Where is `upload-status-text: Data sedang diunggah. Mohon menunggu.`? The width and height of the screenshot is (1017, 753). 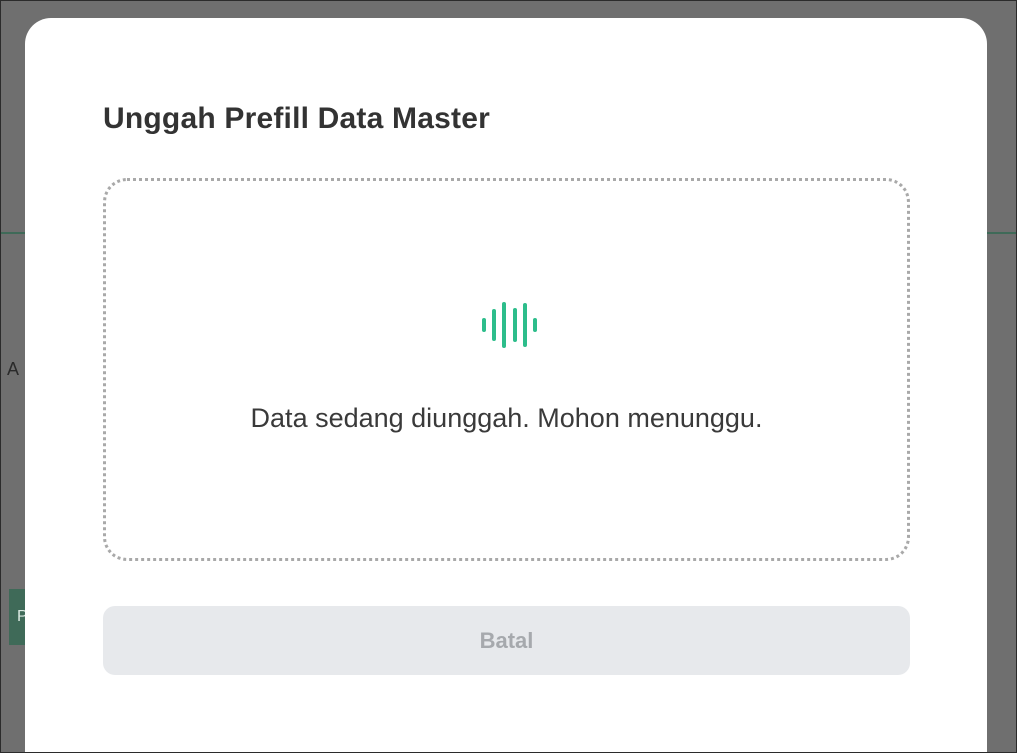
upload-status-text: Data sedang diunggah. Mohon menunggu. is located at coordinates (506, 418).